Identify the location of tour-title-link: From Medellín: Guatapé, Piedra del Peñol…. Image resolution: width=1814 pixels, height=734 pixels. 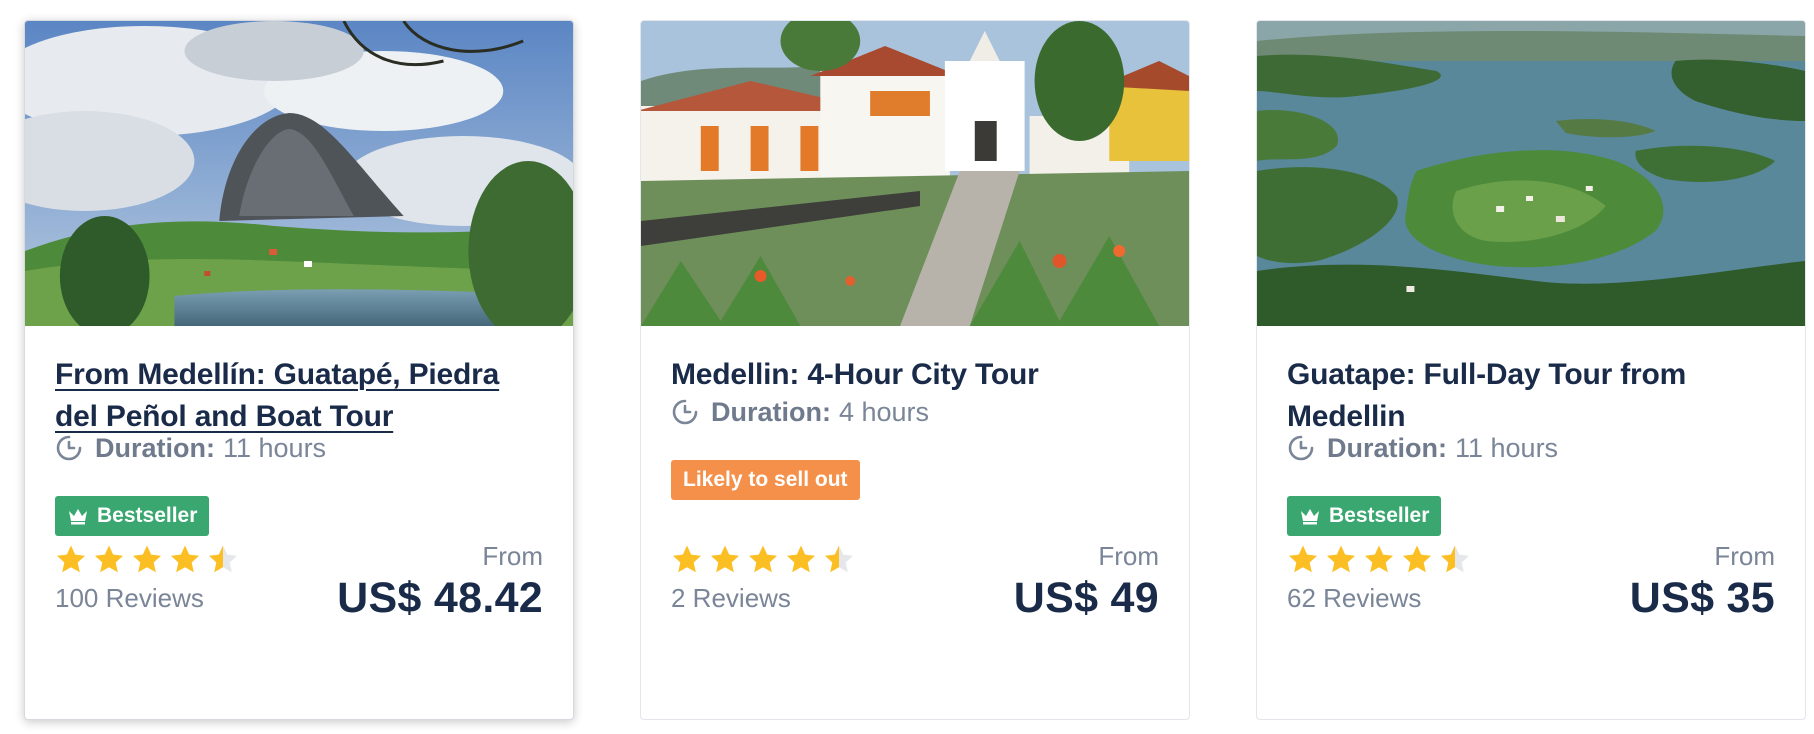
(299, 396).